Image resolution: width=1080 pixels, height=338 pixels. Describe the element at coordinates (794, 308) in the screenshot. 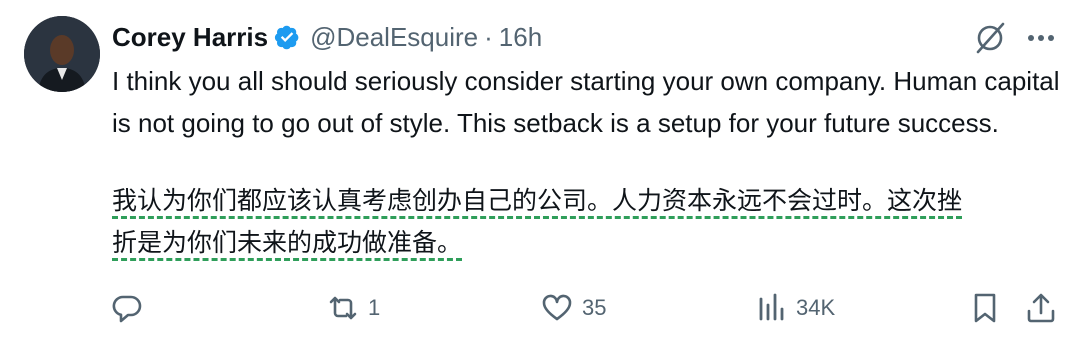

I see `views-button: 34K` at that location.